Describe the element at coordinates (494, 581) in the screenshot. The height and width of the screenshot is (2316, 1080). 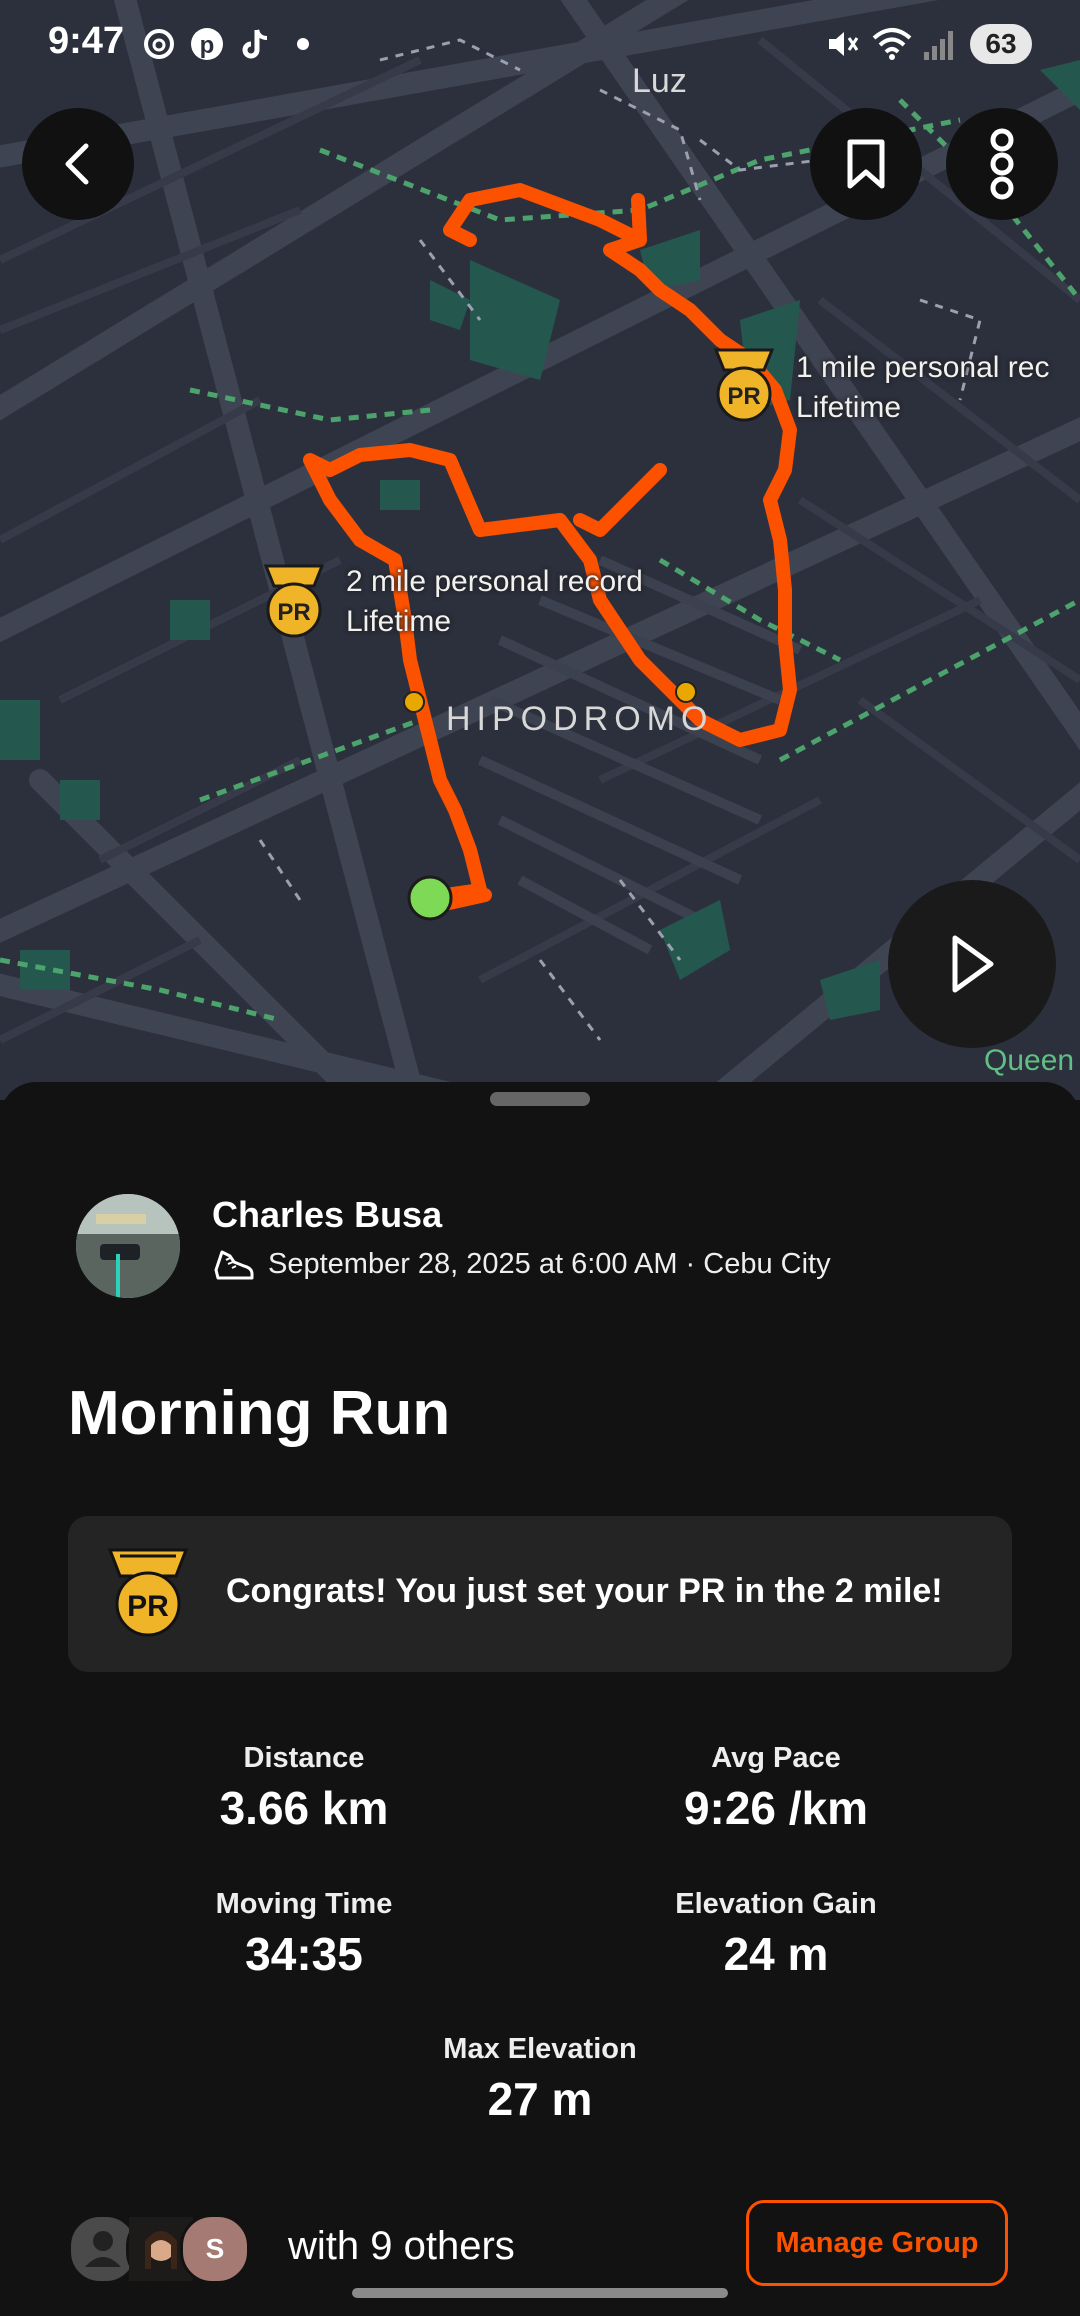
I see `pr-marker-title: 2 mile personal record` at that location.